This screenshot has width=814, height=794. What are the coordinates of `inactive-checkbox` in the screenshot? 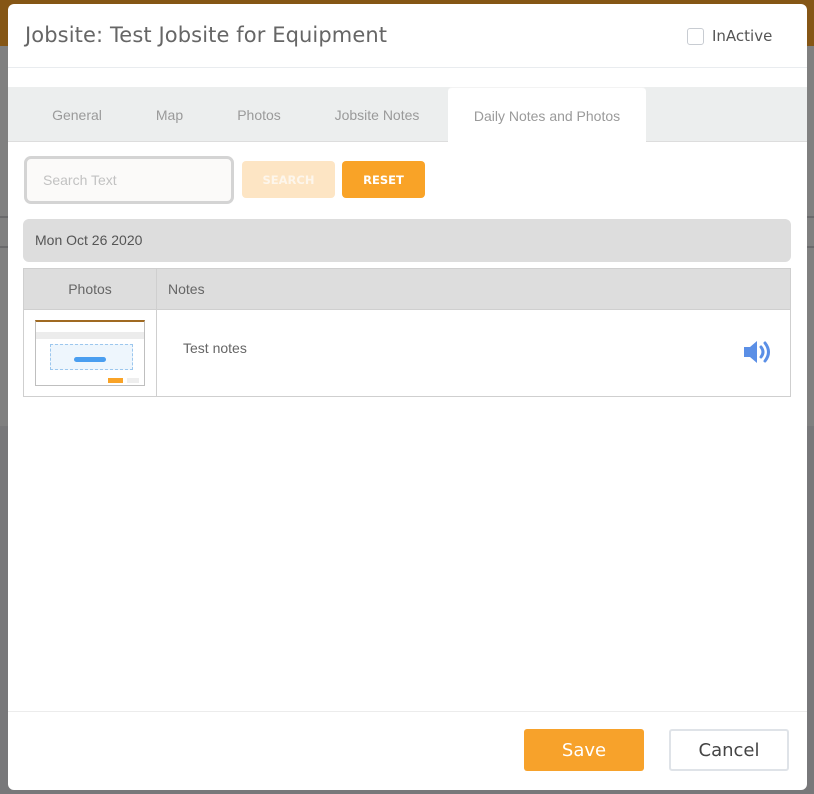 It's located at (695, 36).